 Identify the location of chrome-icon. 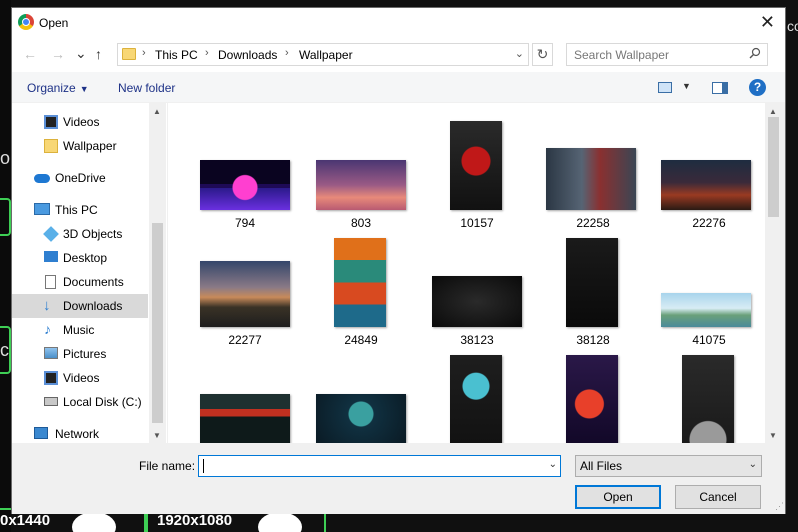
(26, 22).